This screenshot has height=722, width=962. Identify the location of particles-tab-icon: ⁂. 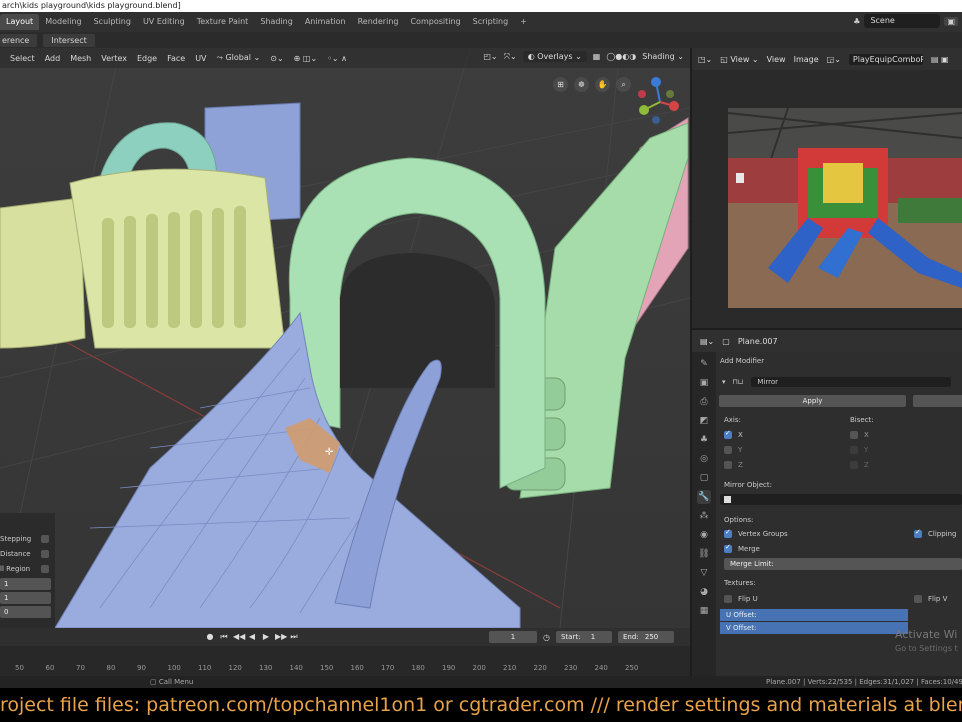
(704, 516).